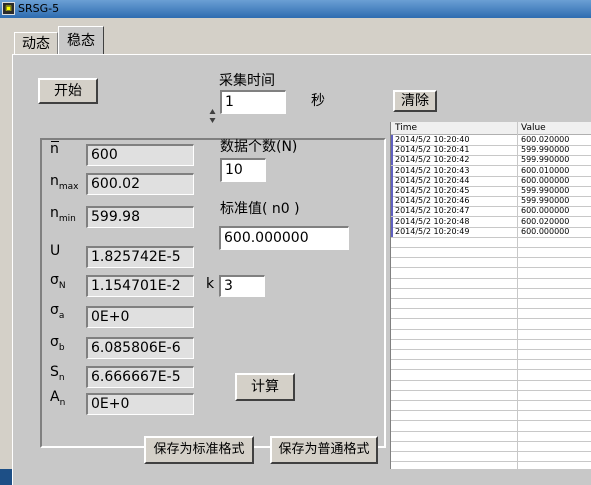 Image resolution: width=591 pixels, height=485 pixels. Describe the element at coordinates (247, 81) in the screenshot. I see `acquire-time-label: 采集时间` at that location.